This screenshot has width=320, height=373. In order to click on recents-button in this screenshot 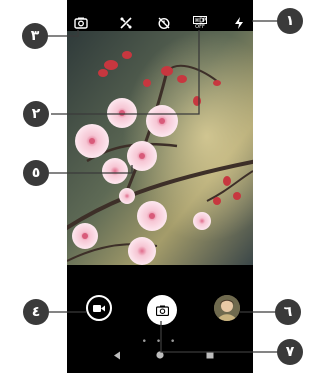, I will do `click(210, 355)`.